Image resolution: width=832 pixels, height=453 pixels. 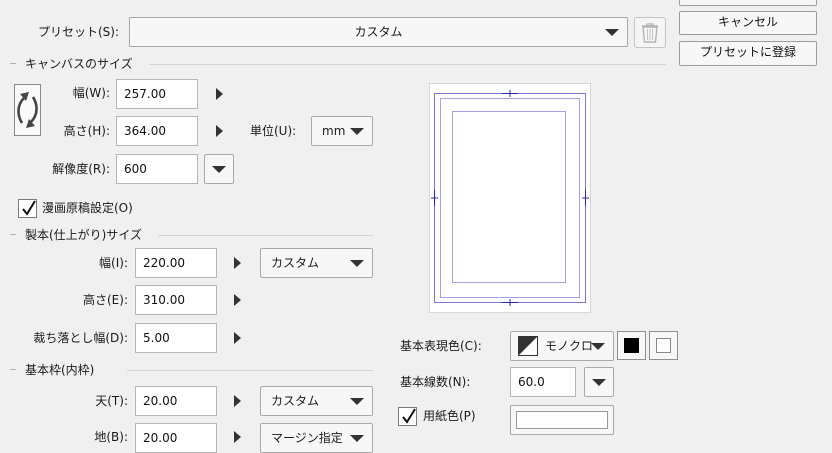 What do you see at coordinates (87, 208) in the screenshot?
I see `manga-settings-label: 漫画原稿設定(O)` at bounding box center [87, 208].